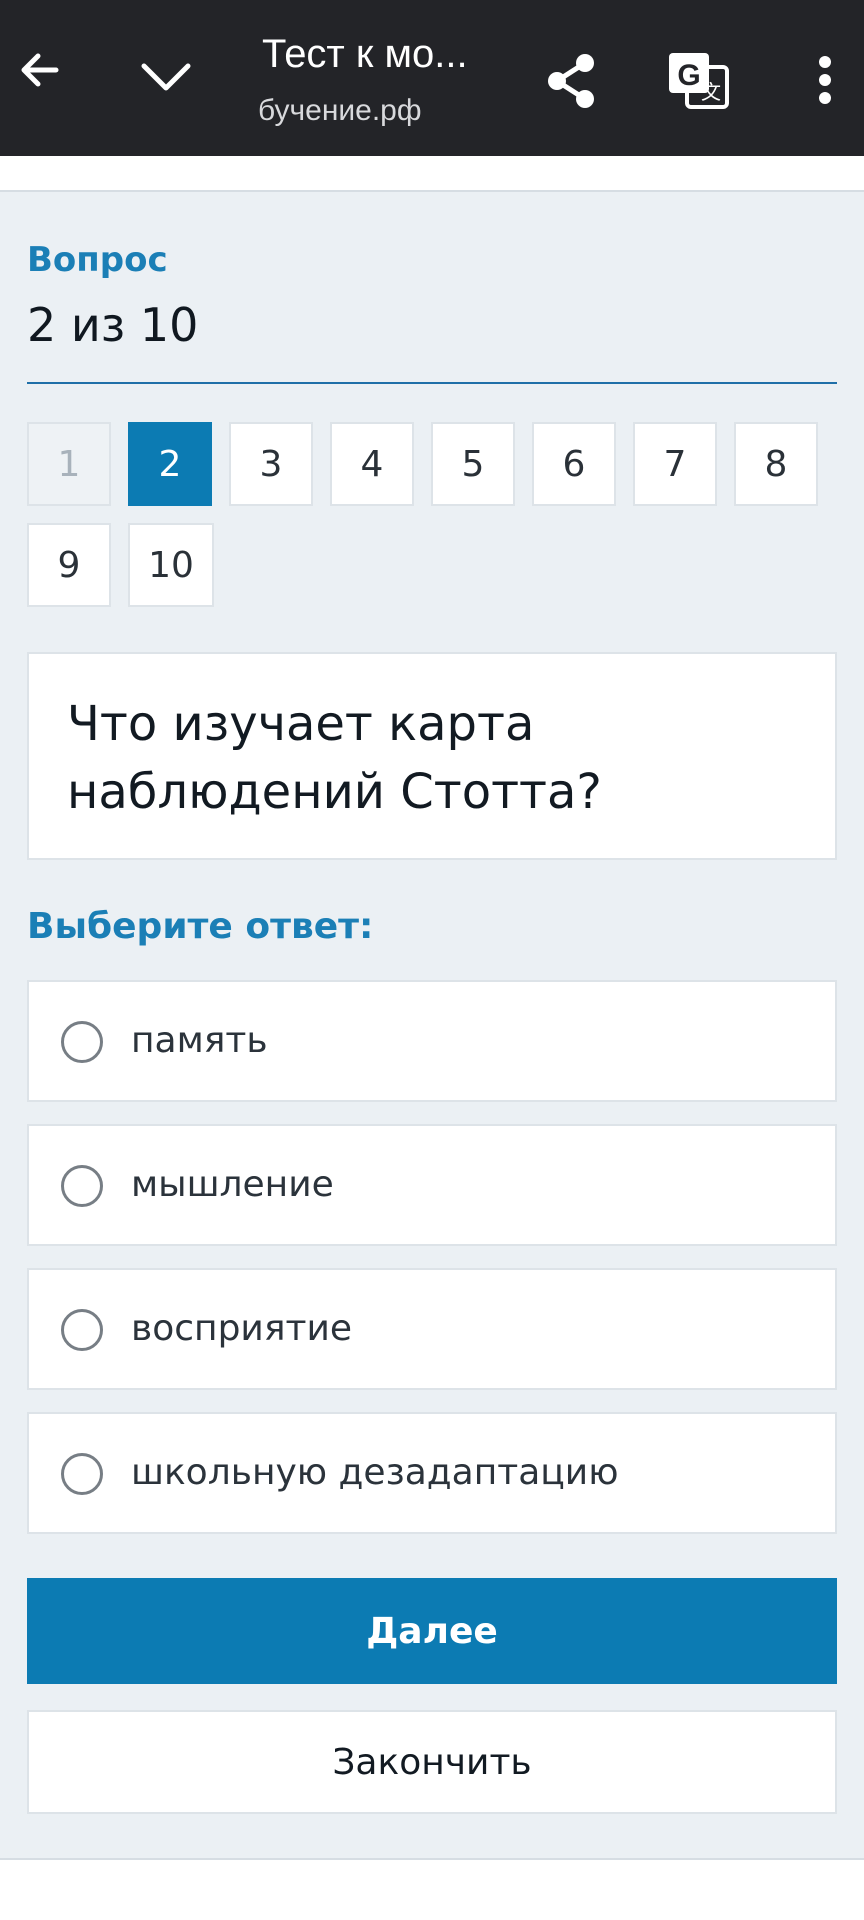  Describe the element at coordinates (375, 1472) in the screenshot. I see `answer-option-label: школьную дезадаптацию` at that location.